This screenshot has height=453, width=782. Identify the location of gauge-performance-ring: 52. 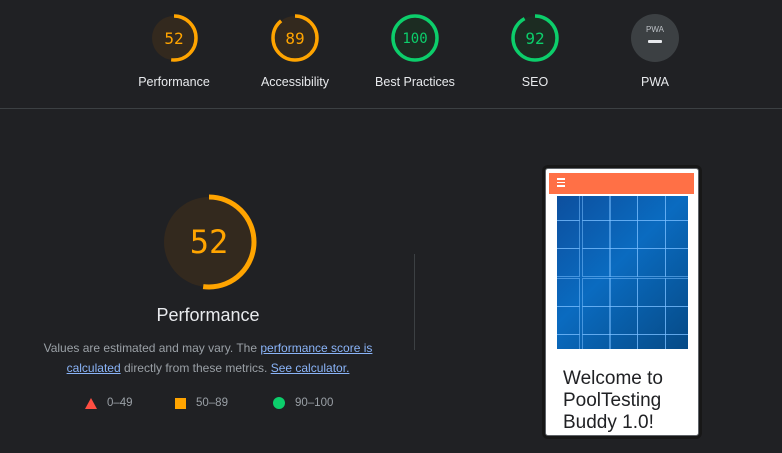
(174, 38).